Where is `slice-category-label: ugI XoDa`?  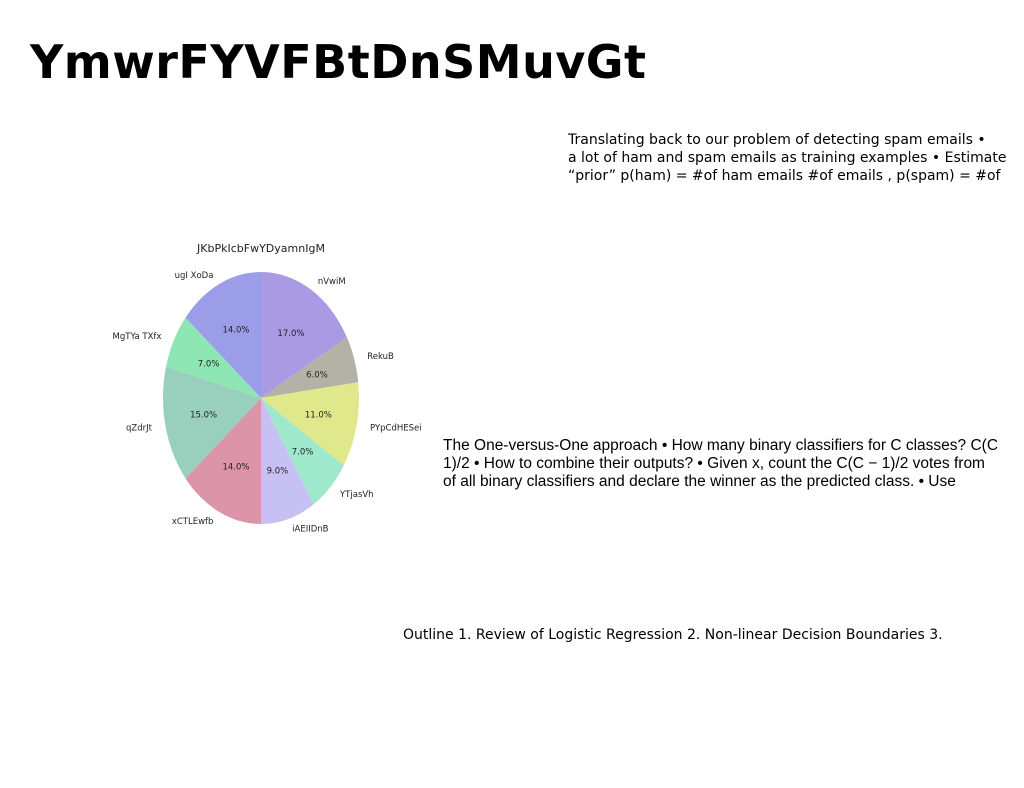
slice-category-label: ugI XoDa is located at coordinates (194, 276).